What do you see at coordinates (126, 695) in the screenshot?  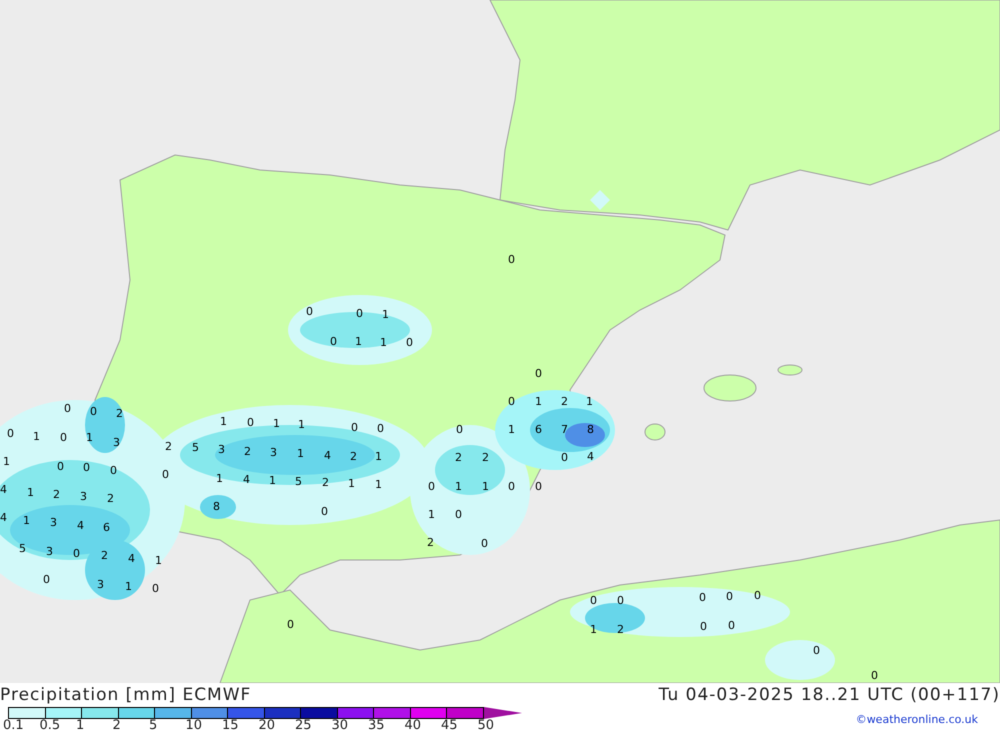 I see `map-title: Precipitation [mm] ECMWF` at bounding box center [126, 695].